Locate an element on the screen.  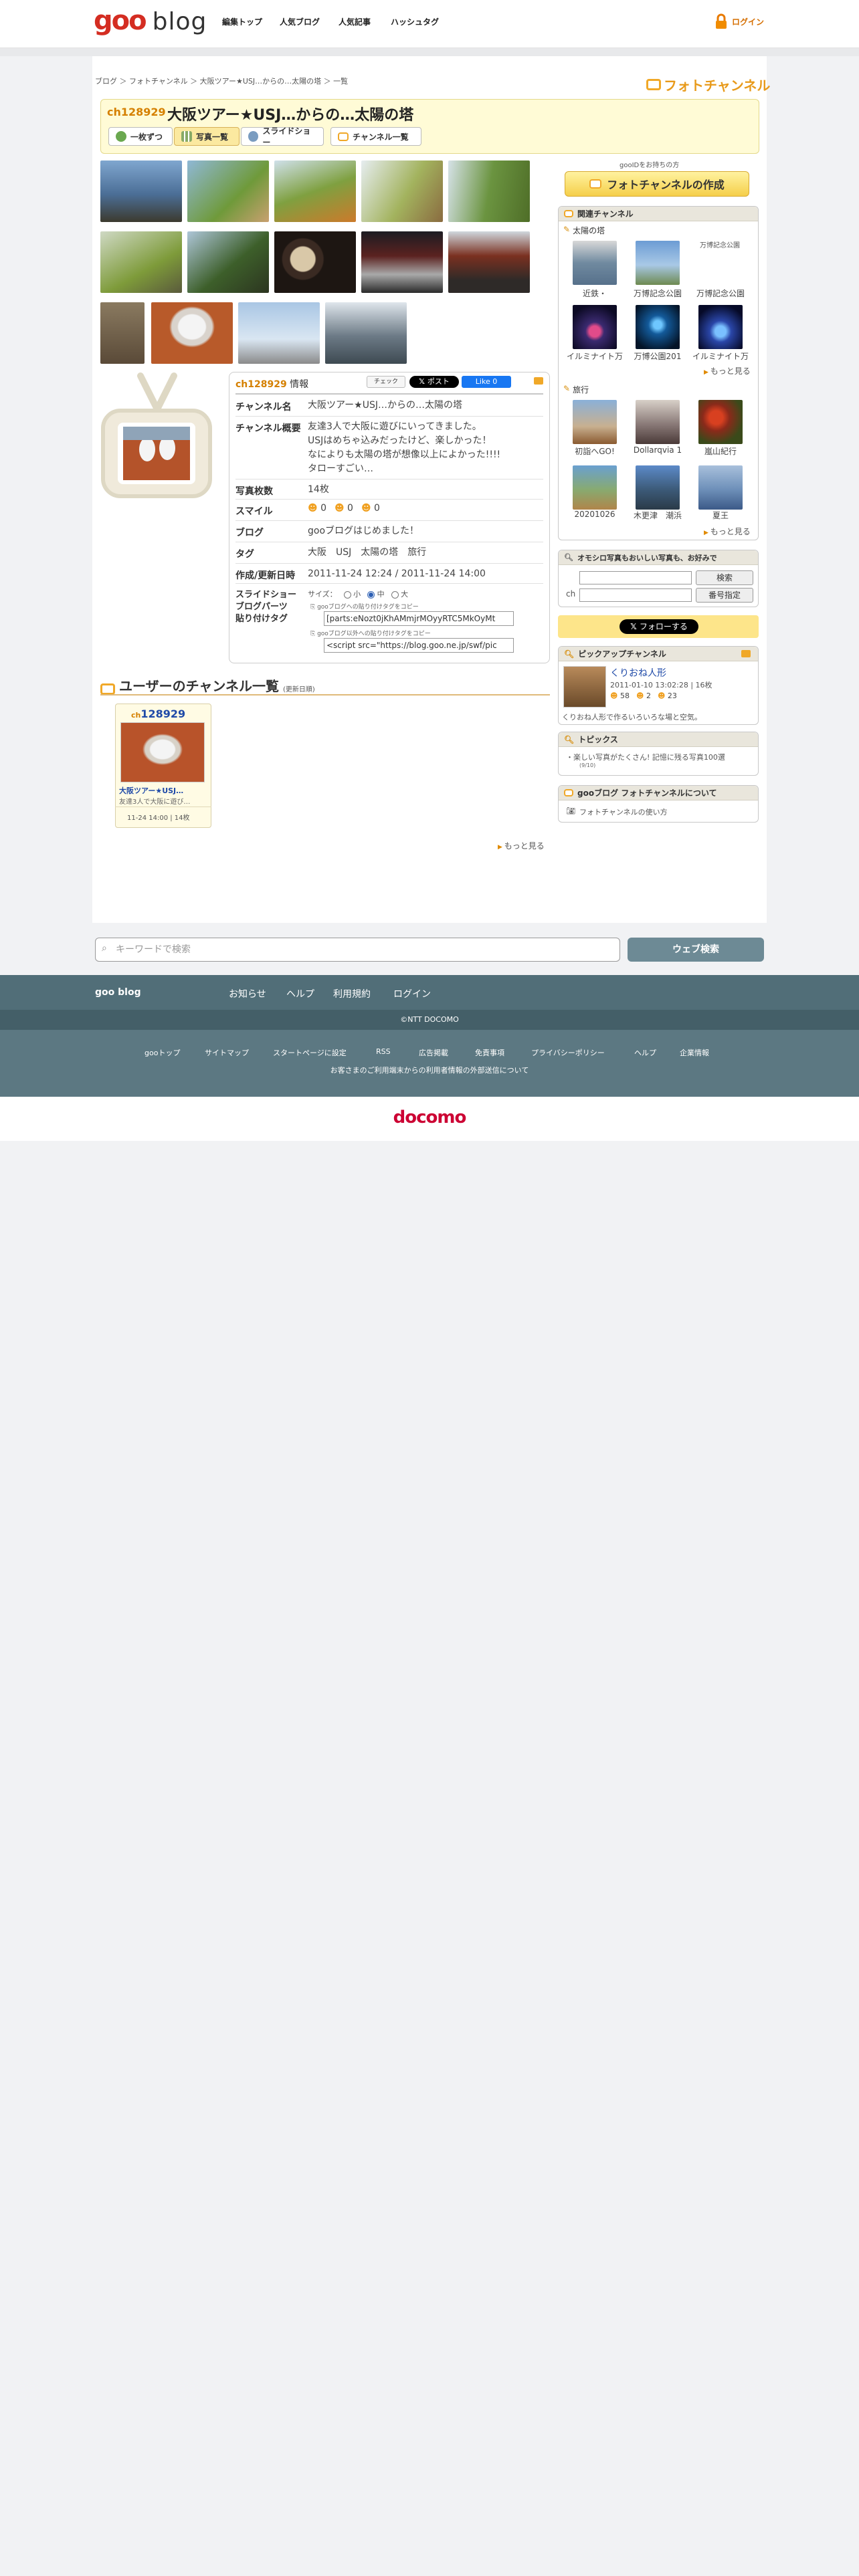
footer-link: スタートページに設定 is located at coordinates (310, 1052).